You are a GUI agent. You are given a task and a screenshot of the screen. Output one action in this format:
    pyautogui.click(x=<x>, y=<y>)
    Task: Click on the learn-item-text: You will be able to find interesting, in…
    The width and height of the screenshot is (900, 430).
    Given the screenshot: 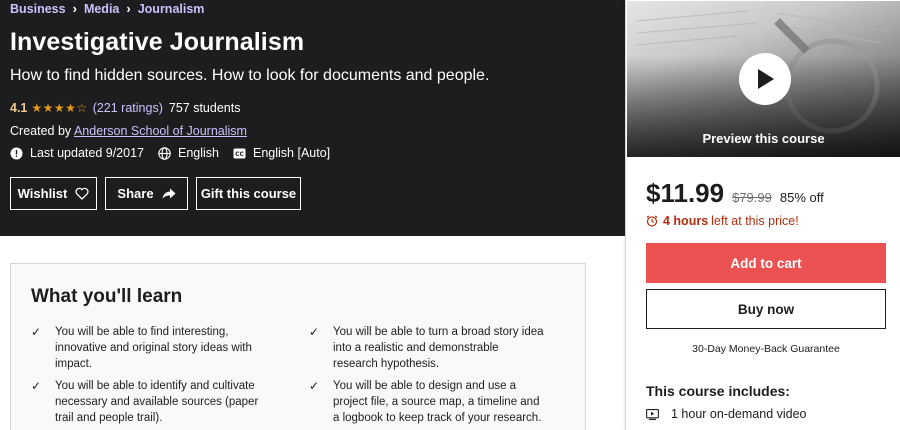 What is the action you would take?
    pyautogui.click(x=153, y=348)
    